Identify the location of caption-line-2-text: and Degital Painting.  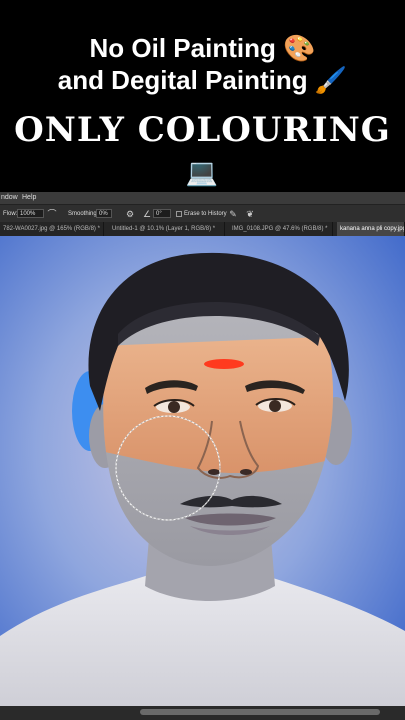
(182, 80).